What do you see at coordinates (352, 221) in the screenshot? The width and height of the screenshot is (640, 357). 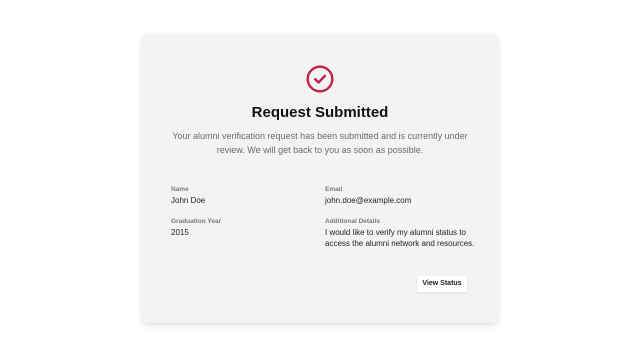 I see `additional-details-label: Additional Details` at bounding box center [352, 221].